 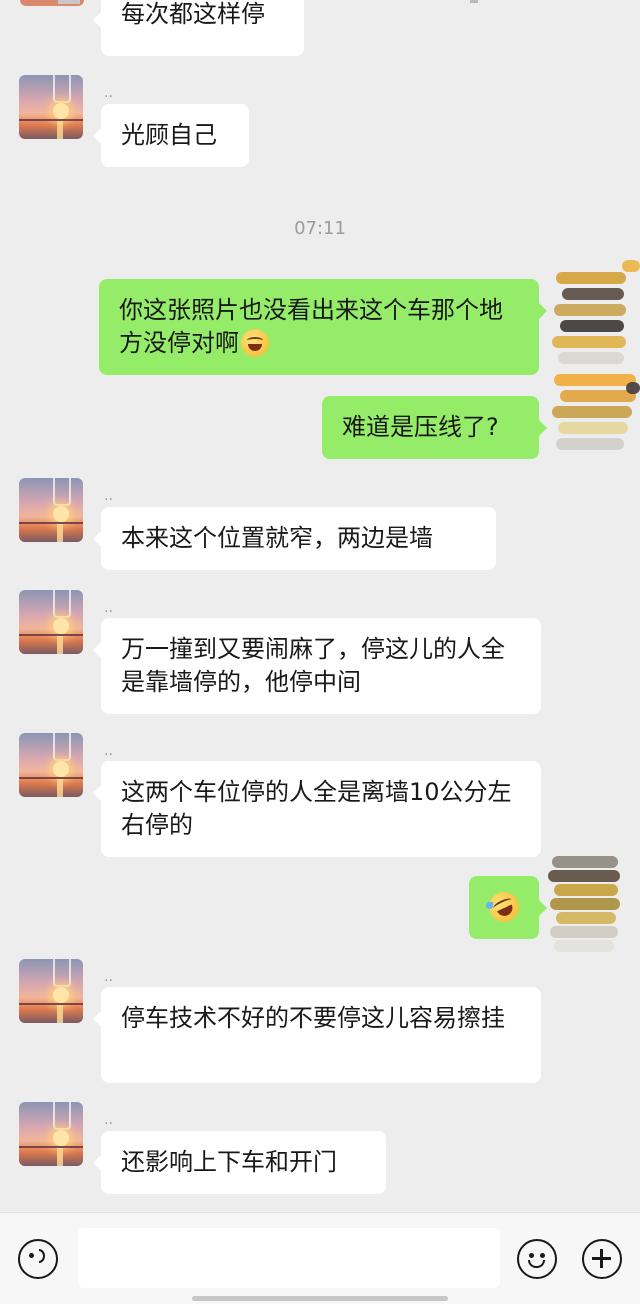 I want to click on input-bar, so click(x=320, y=1258).